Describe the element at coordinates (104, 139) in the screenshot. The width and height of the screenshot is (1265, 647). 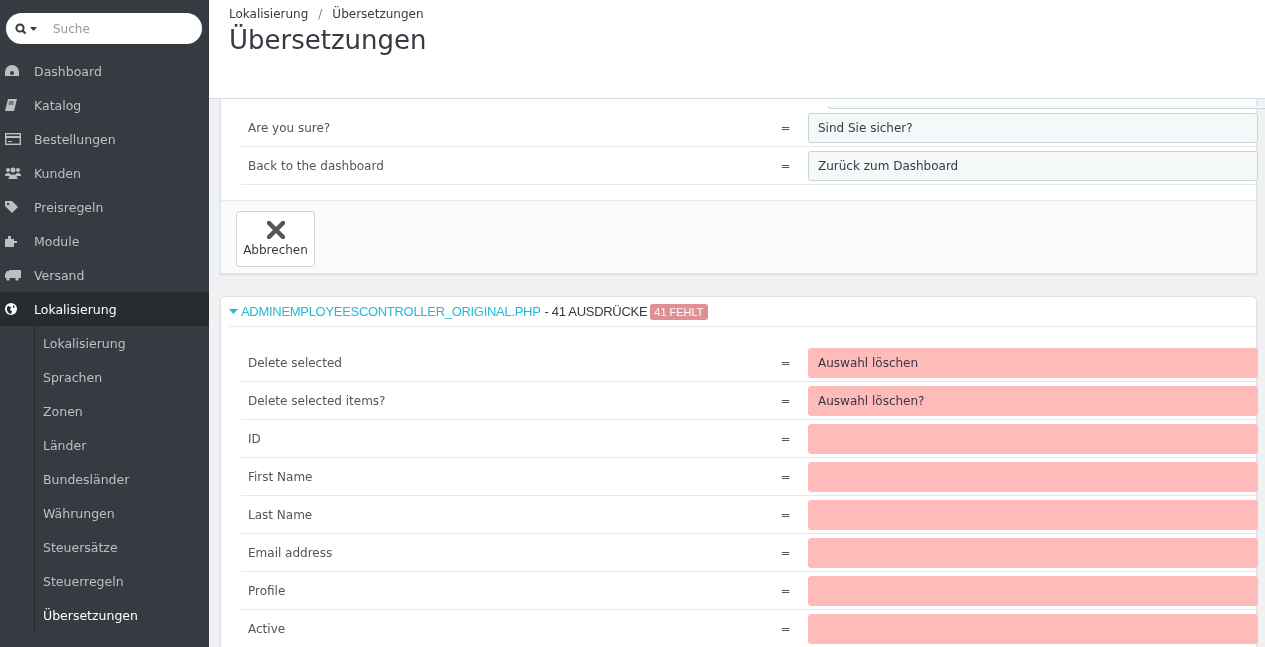
I see `sidebar-item: Bestellungen` at that location.